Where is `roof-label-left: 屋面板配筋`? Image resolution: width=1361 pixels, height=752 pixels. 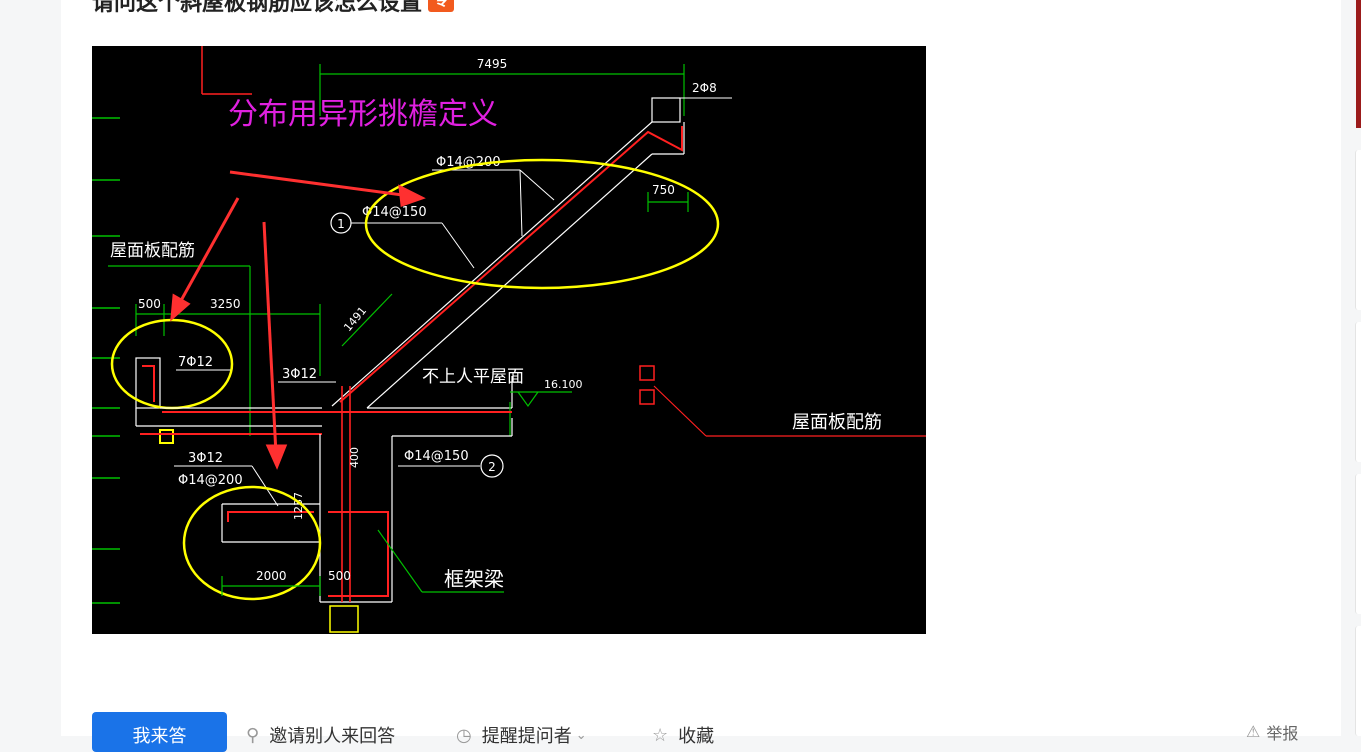 roof-label-left: 屋面板配筋 is located at coordinates (152, 251).